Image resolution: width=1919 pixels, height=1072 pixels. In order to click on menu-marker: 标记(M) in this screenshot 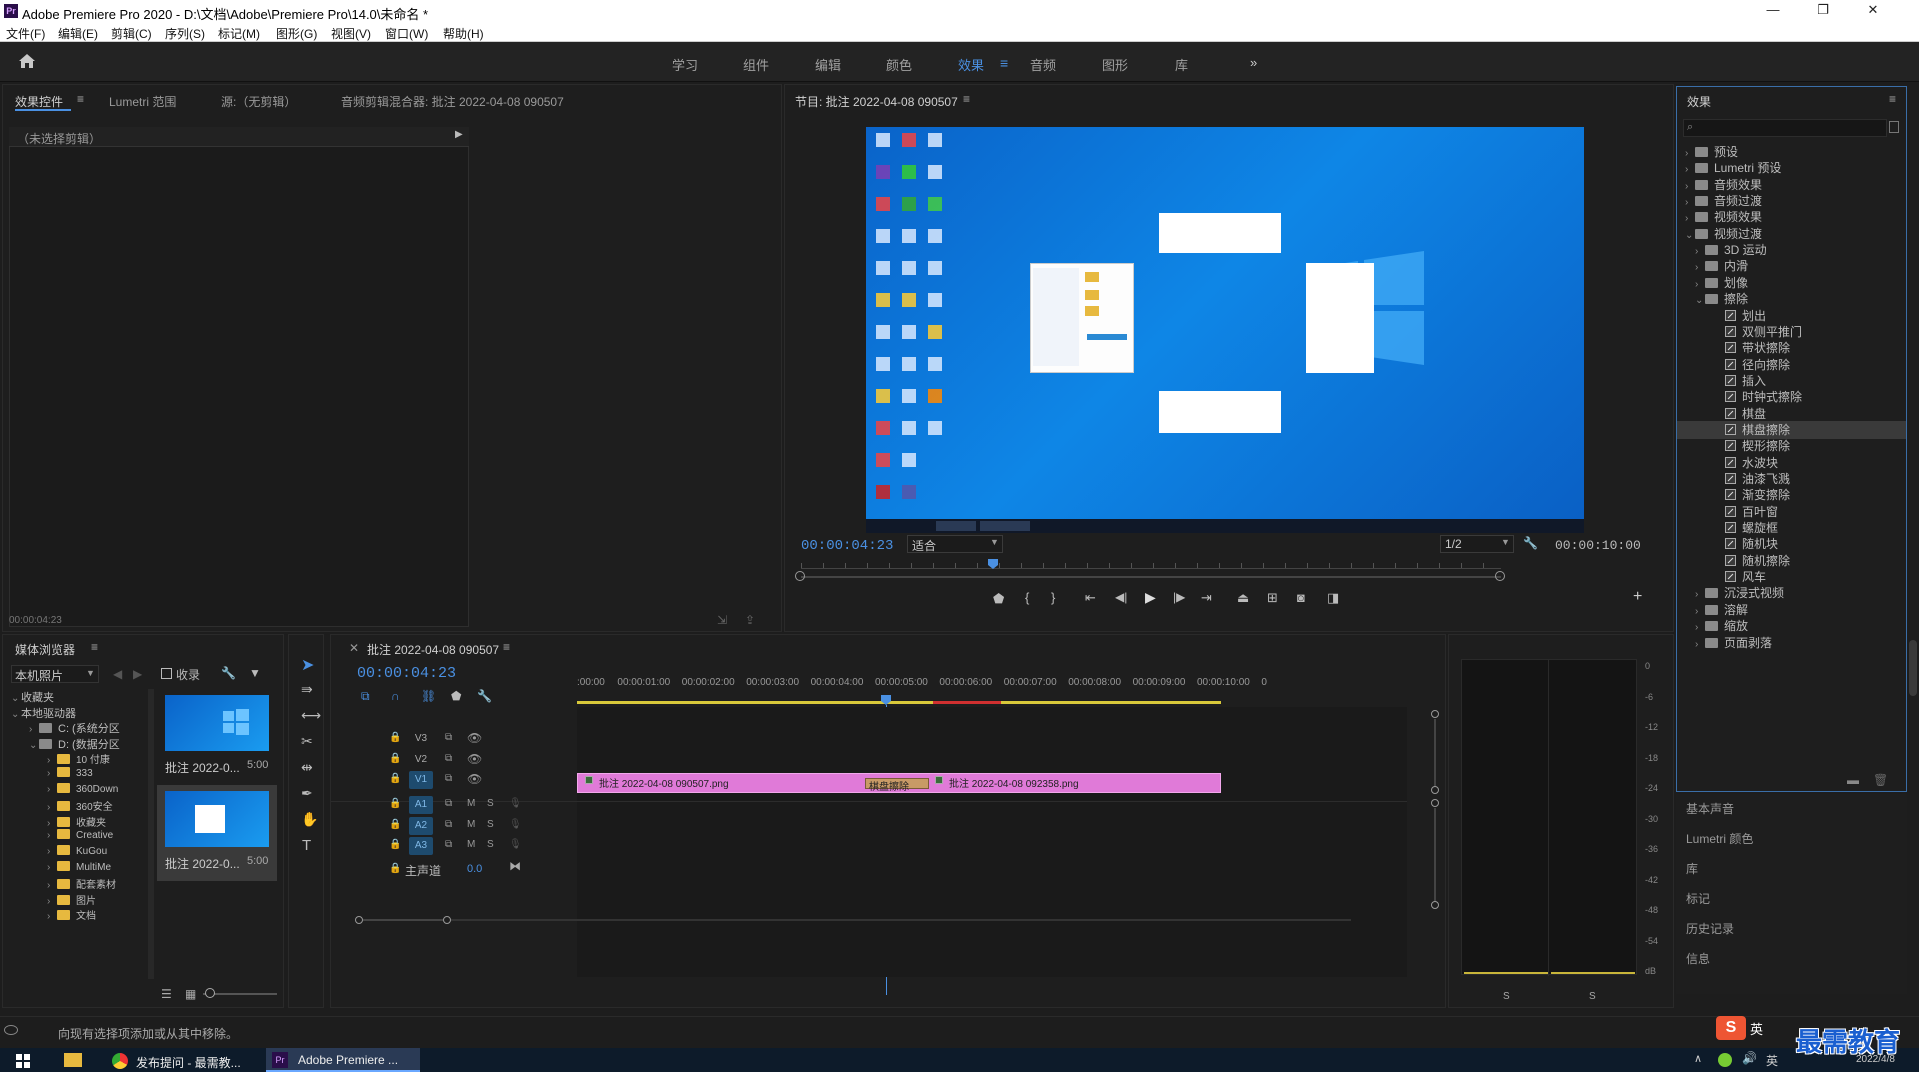, I will do `click(239, 33)`.